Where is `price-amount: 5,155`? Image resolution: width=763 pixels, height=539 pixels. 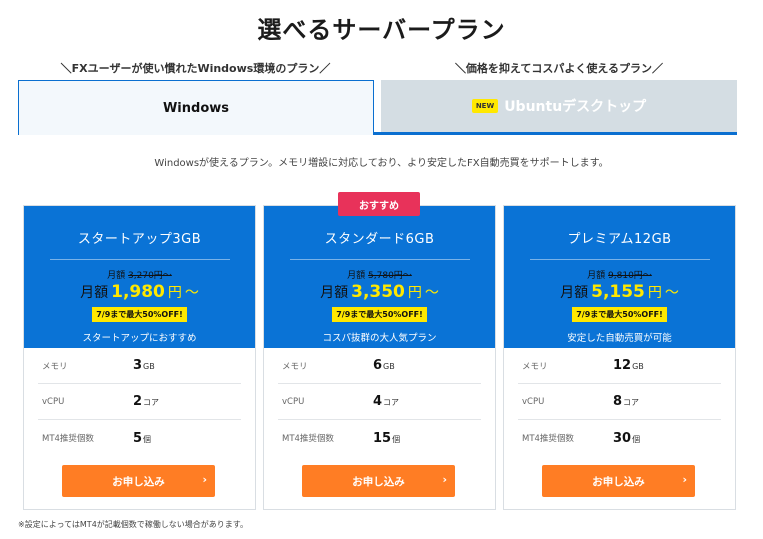
price-amount: 5,155 is located at coordinates (618, 292).